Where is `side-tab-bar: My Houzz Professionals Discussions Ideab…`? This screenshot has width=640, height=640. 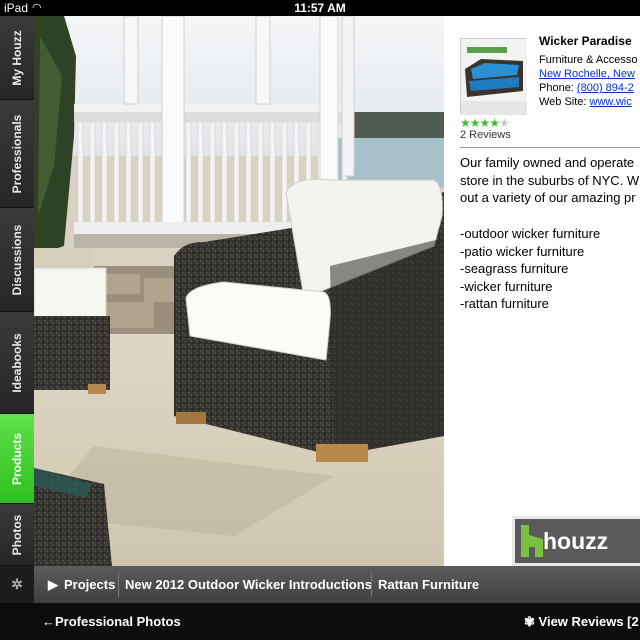 side-tab-bar: My Houzz Professionals Discussions Ideab… is located at coordinates (17, 291).